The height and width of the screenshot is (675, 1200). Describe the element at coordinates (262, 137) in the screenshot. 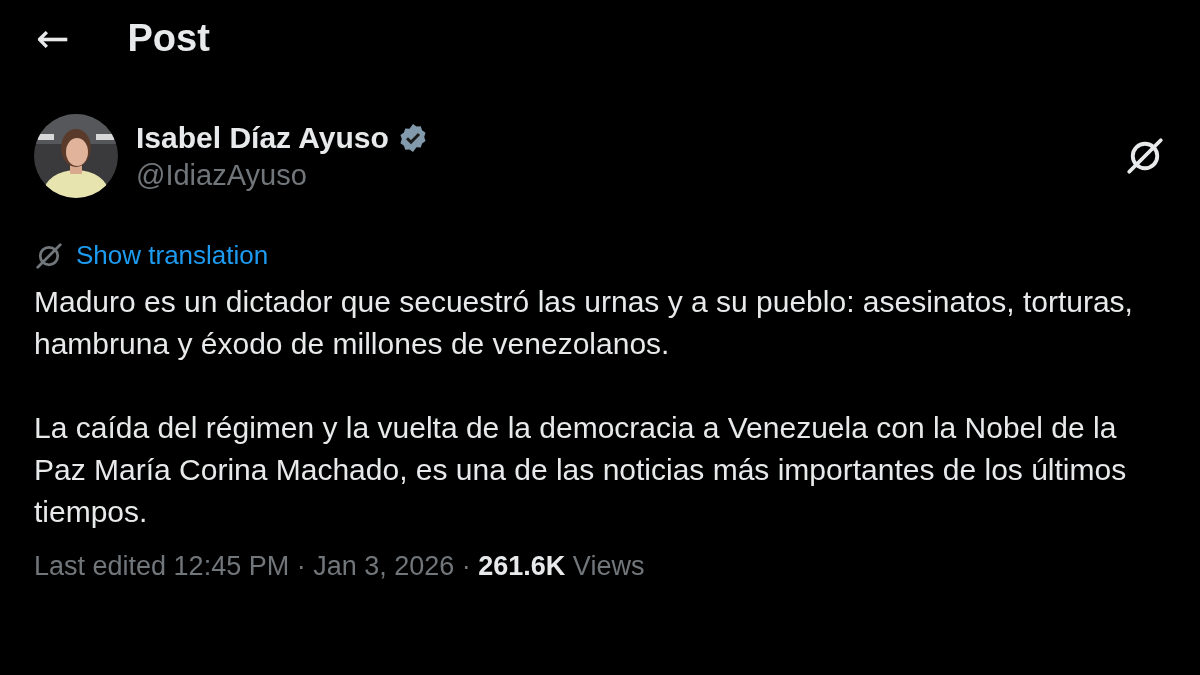

I see `author-name: Isabel Díaz Ayuso` at that location.